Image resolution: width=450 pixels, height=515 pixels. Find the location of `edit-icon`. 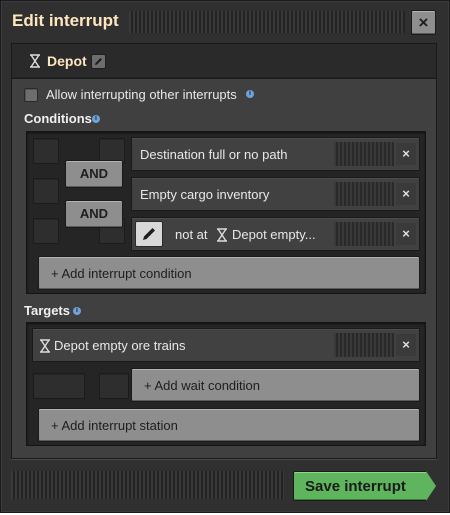

edit-icon is located at coordinates (98, 61).